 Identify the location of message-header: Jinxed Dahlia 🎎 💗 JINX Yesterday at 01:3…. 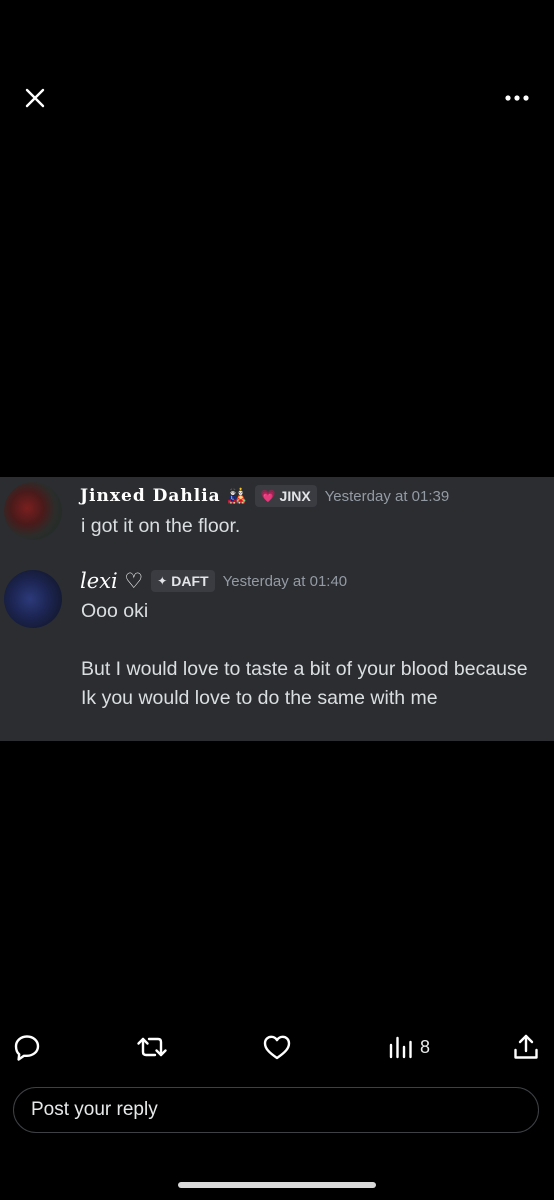
(264, 496).